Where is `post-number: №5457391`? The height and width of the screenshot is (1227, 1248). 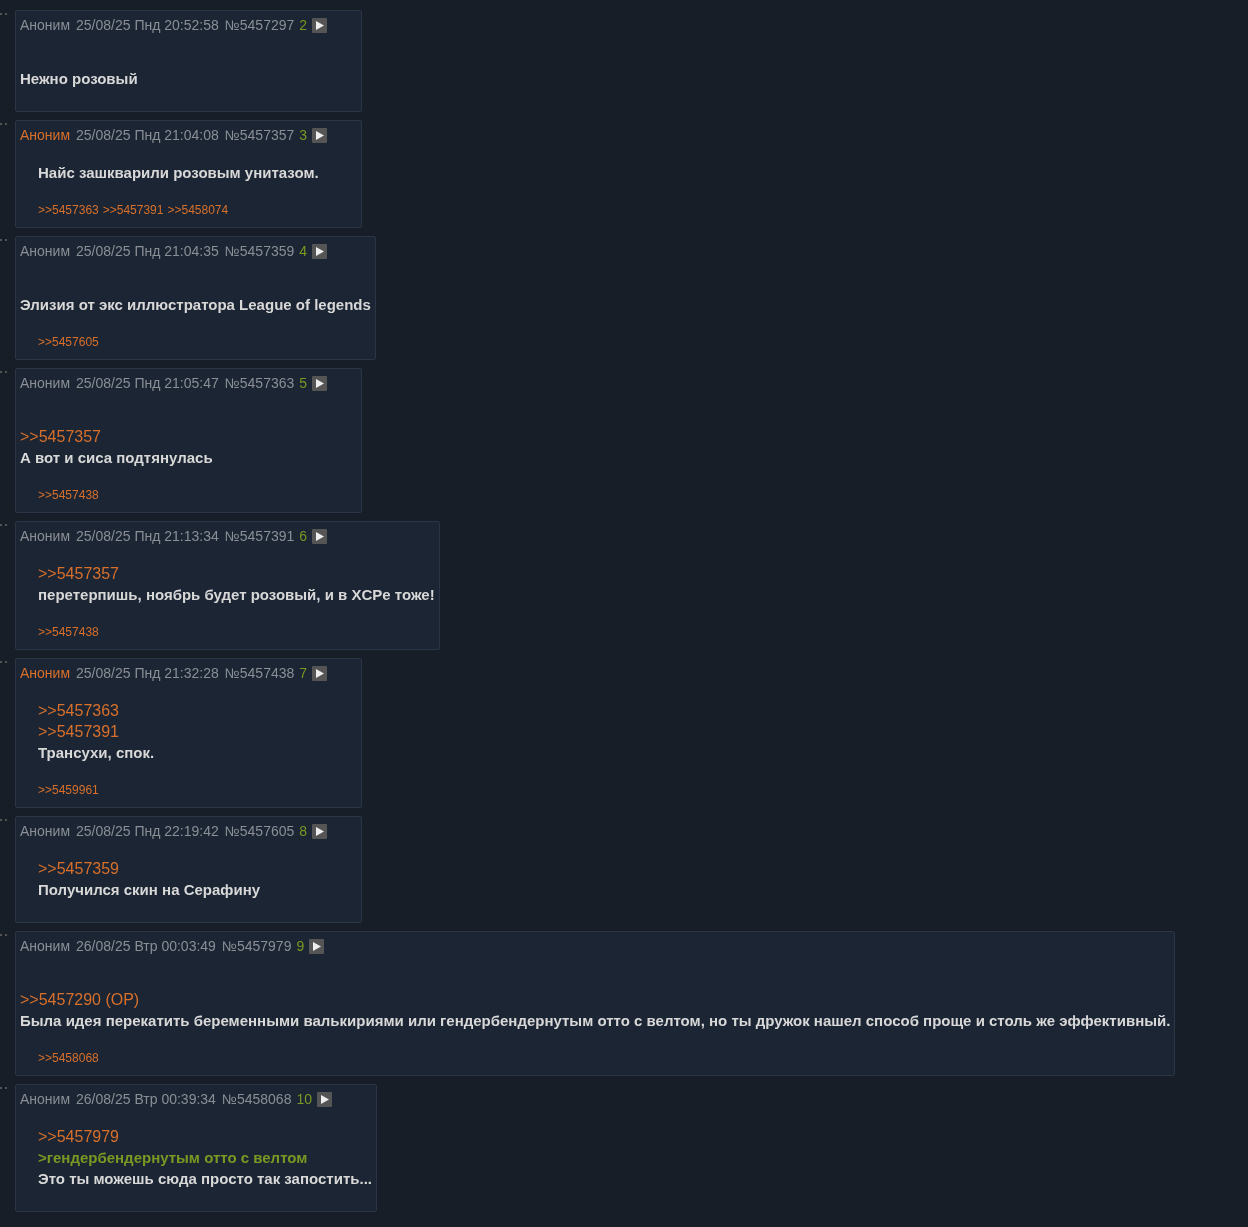
post-number: №5457391 is located at coordinates (259, 536).